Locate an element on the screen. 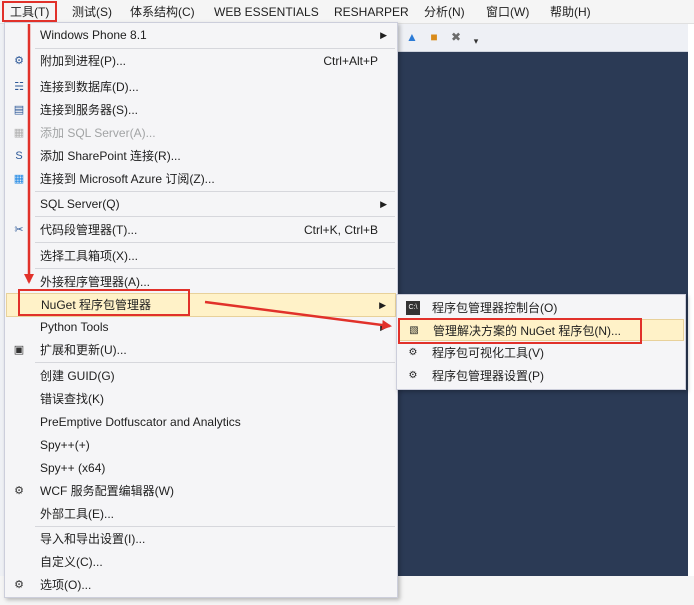 This screenshot has height=605, width=694. menu-item-wcf-editor: ⚙ WCF 服务配置编辑器(W) is located at coordinates (201, 491).